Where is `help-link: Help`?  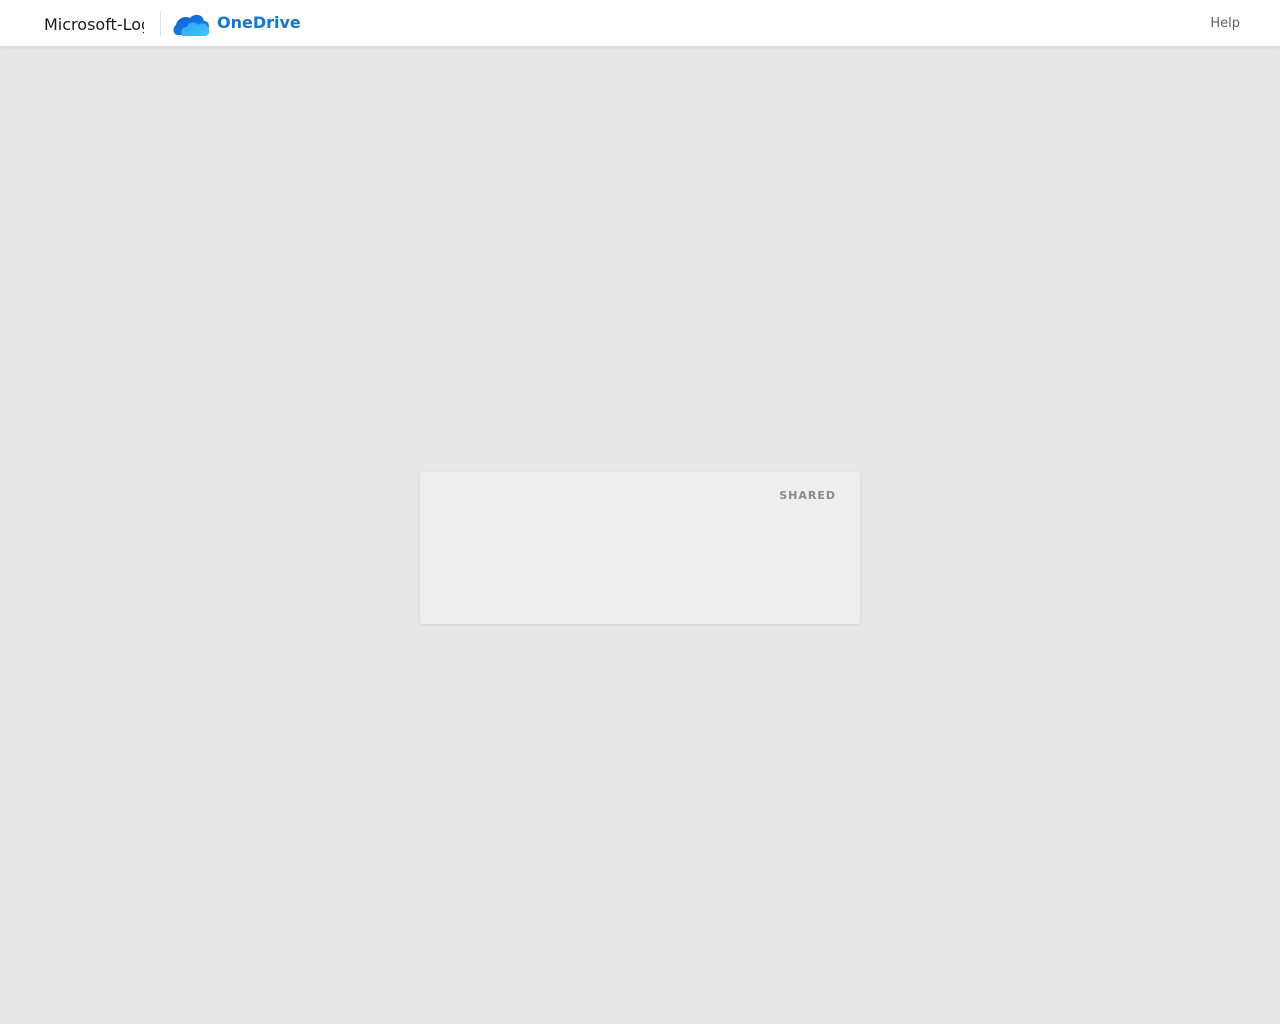 help-link: Help is located at coordinates (1225, 23).